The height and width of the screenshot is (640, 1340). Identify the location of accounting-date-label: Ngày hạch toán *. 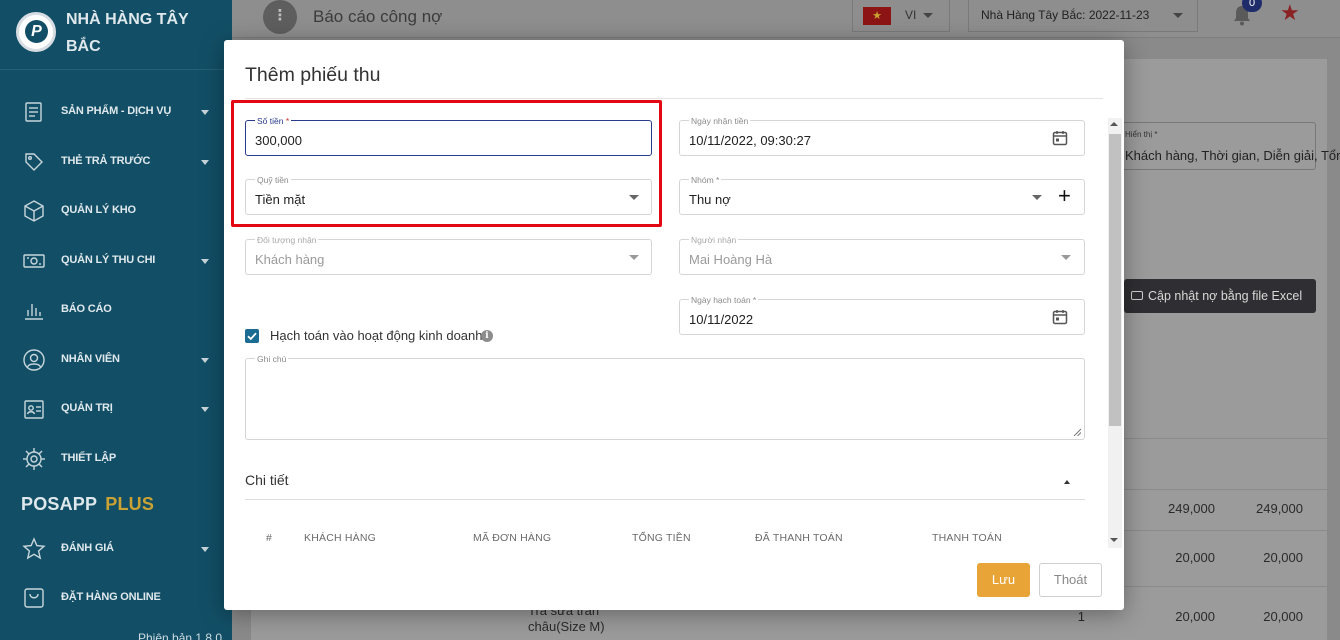
(724, 300).